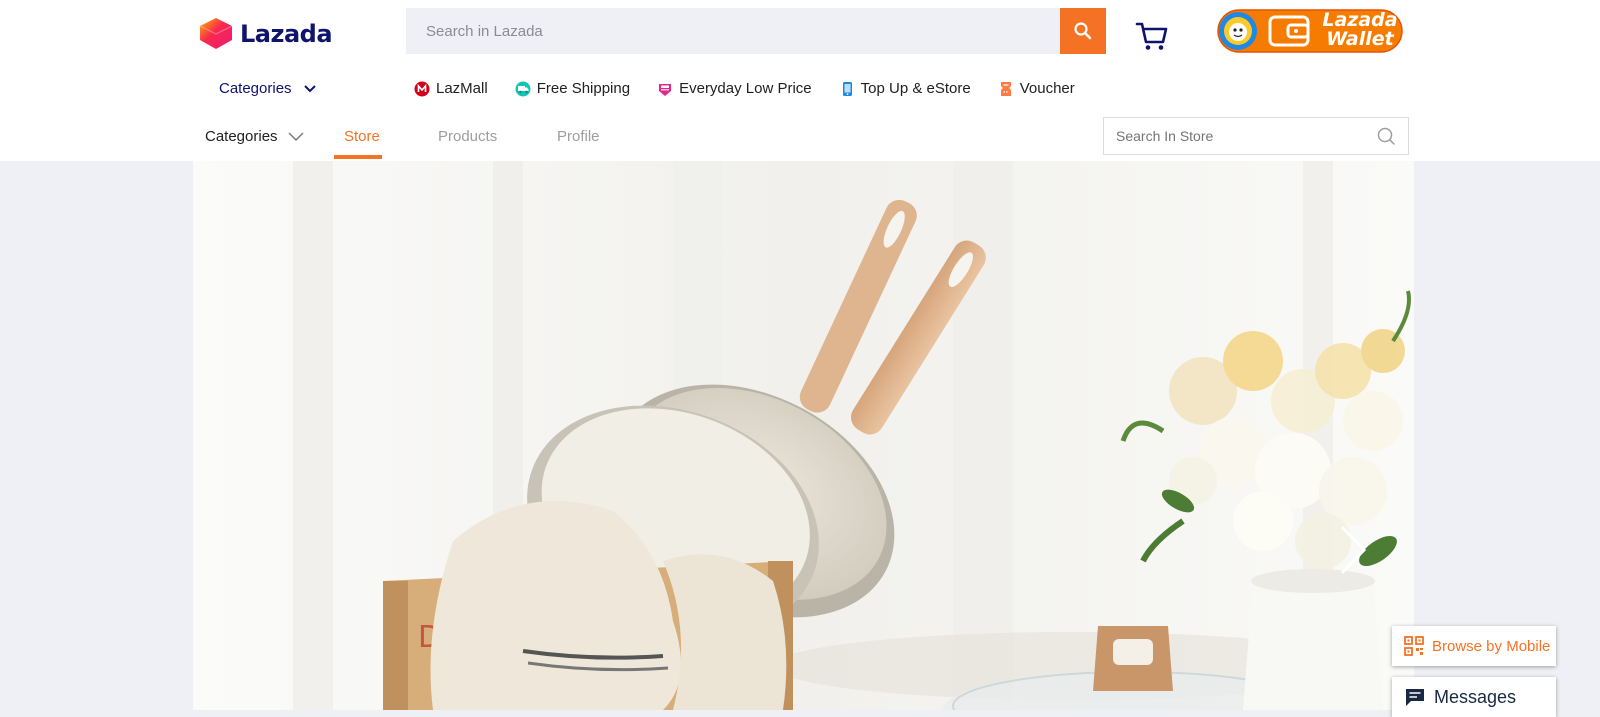 The image size is (1600, 717). I want to click on nav-free-shipping-label: Free Shipping, so click(583, 88).